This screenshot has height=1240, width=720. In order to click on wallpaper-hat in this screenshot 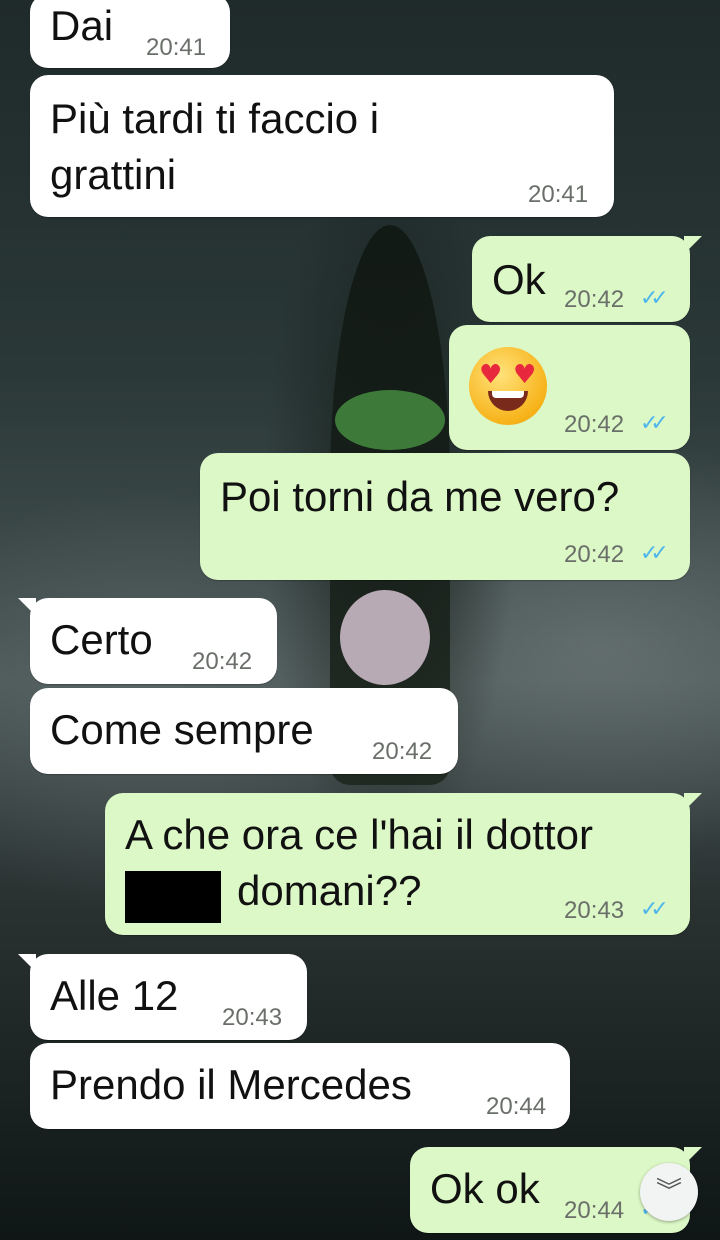, I will do `click(385, 637)`.